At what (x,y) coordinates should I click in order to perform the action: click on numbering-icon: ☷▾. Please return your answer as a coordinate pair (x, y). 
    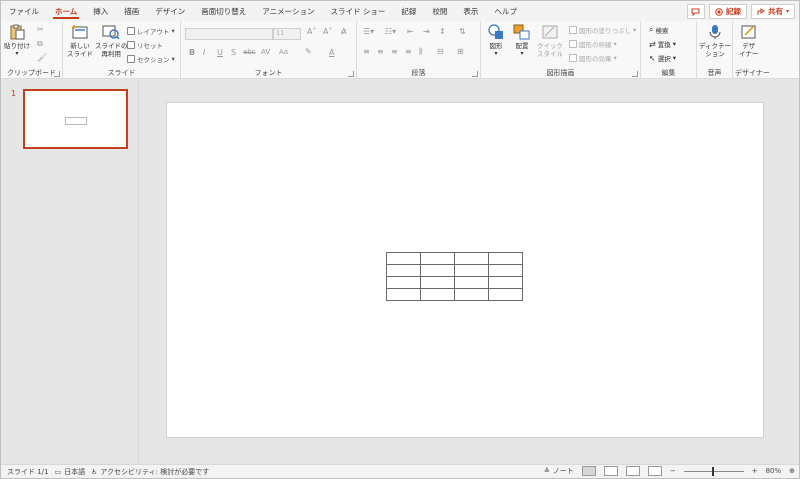
    Looking at the image, I should click on (390, 31).